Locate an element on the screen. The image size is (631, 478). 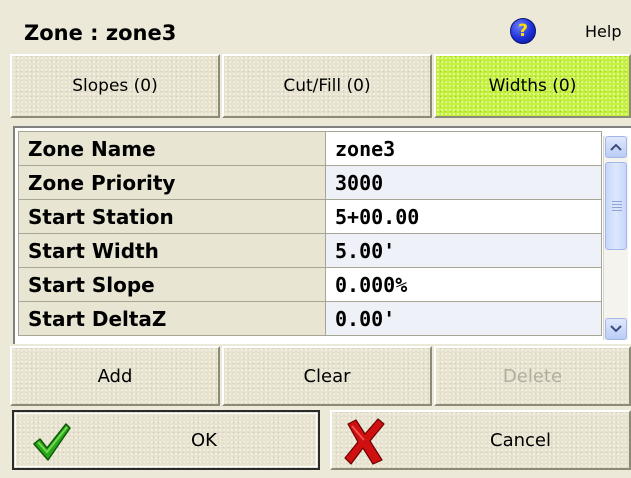
property-name: Start Width is located at coordinates (172, 250).